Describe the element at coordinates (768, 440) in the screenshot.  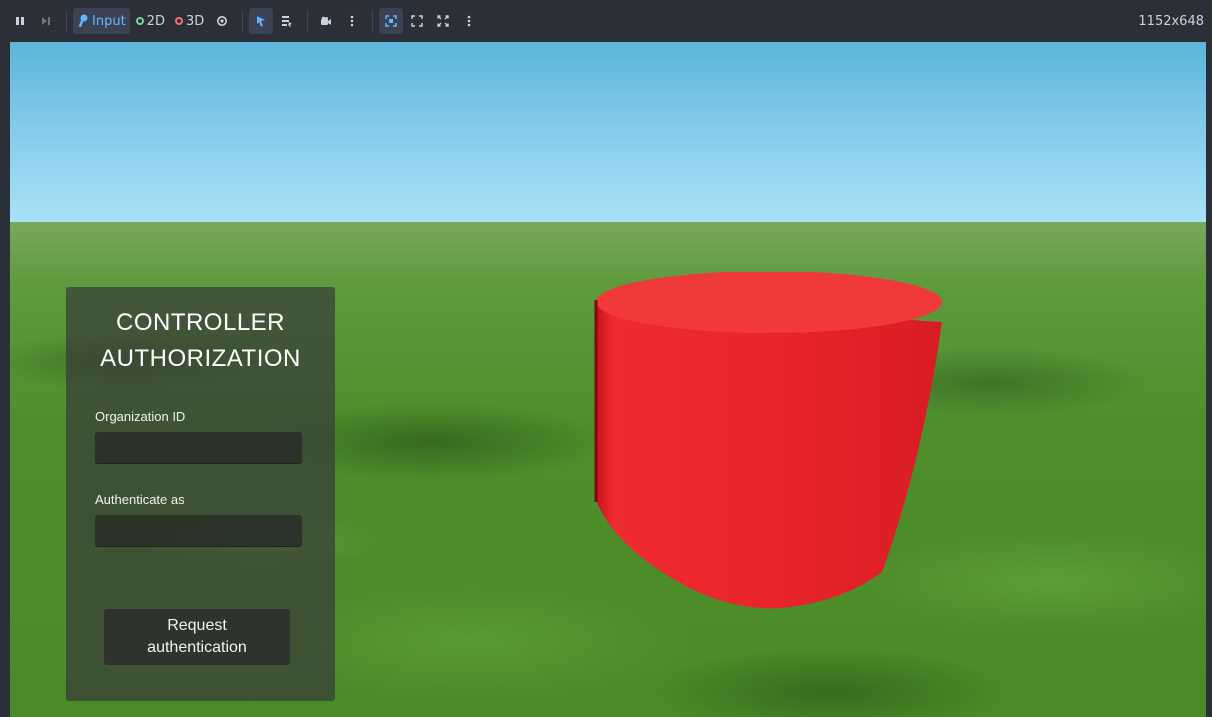
I see `red-cylinder` at that location.